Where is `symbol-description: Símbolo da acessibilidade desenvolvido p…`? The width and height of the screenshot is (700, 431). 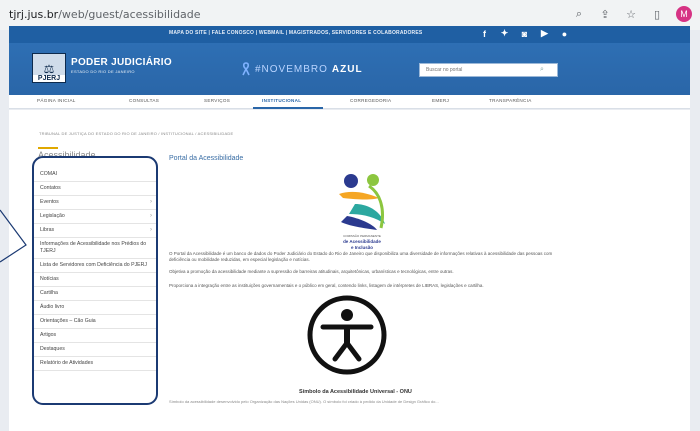 symbol-description: Símbolo da acessibilidade desenvolvido p… is located at coordinates (304, 401).